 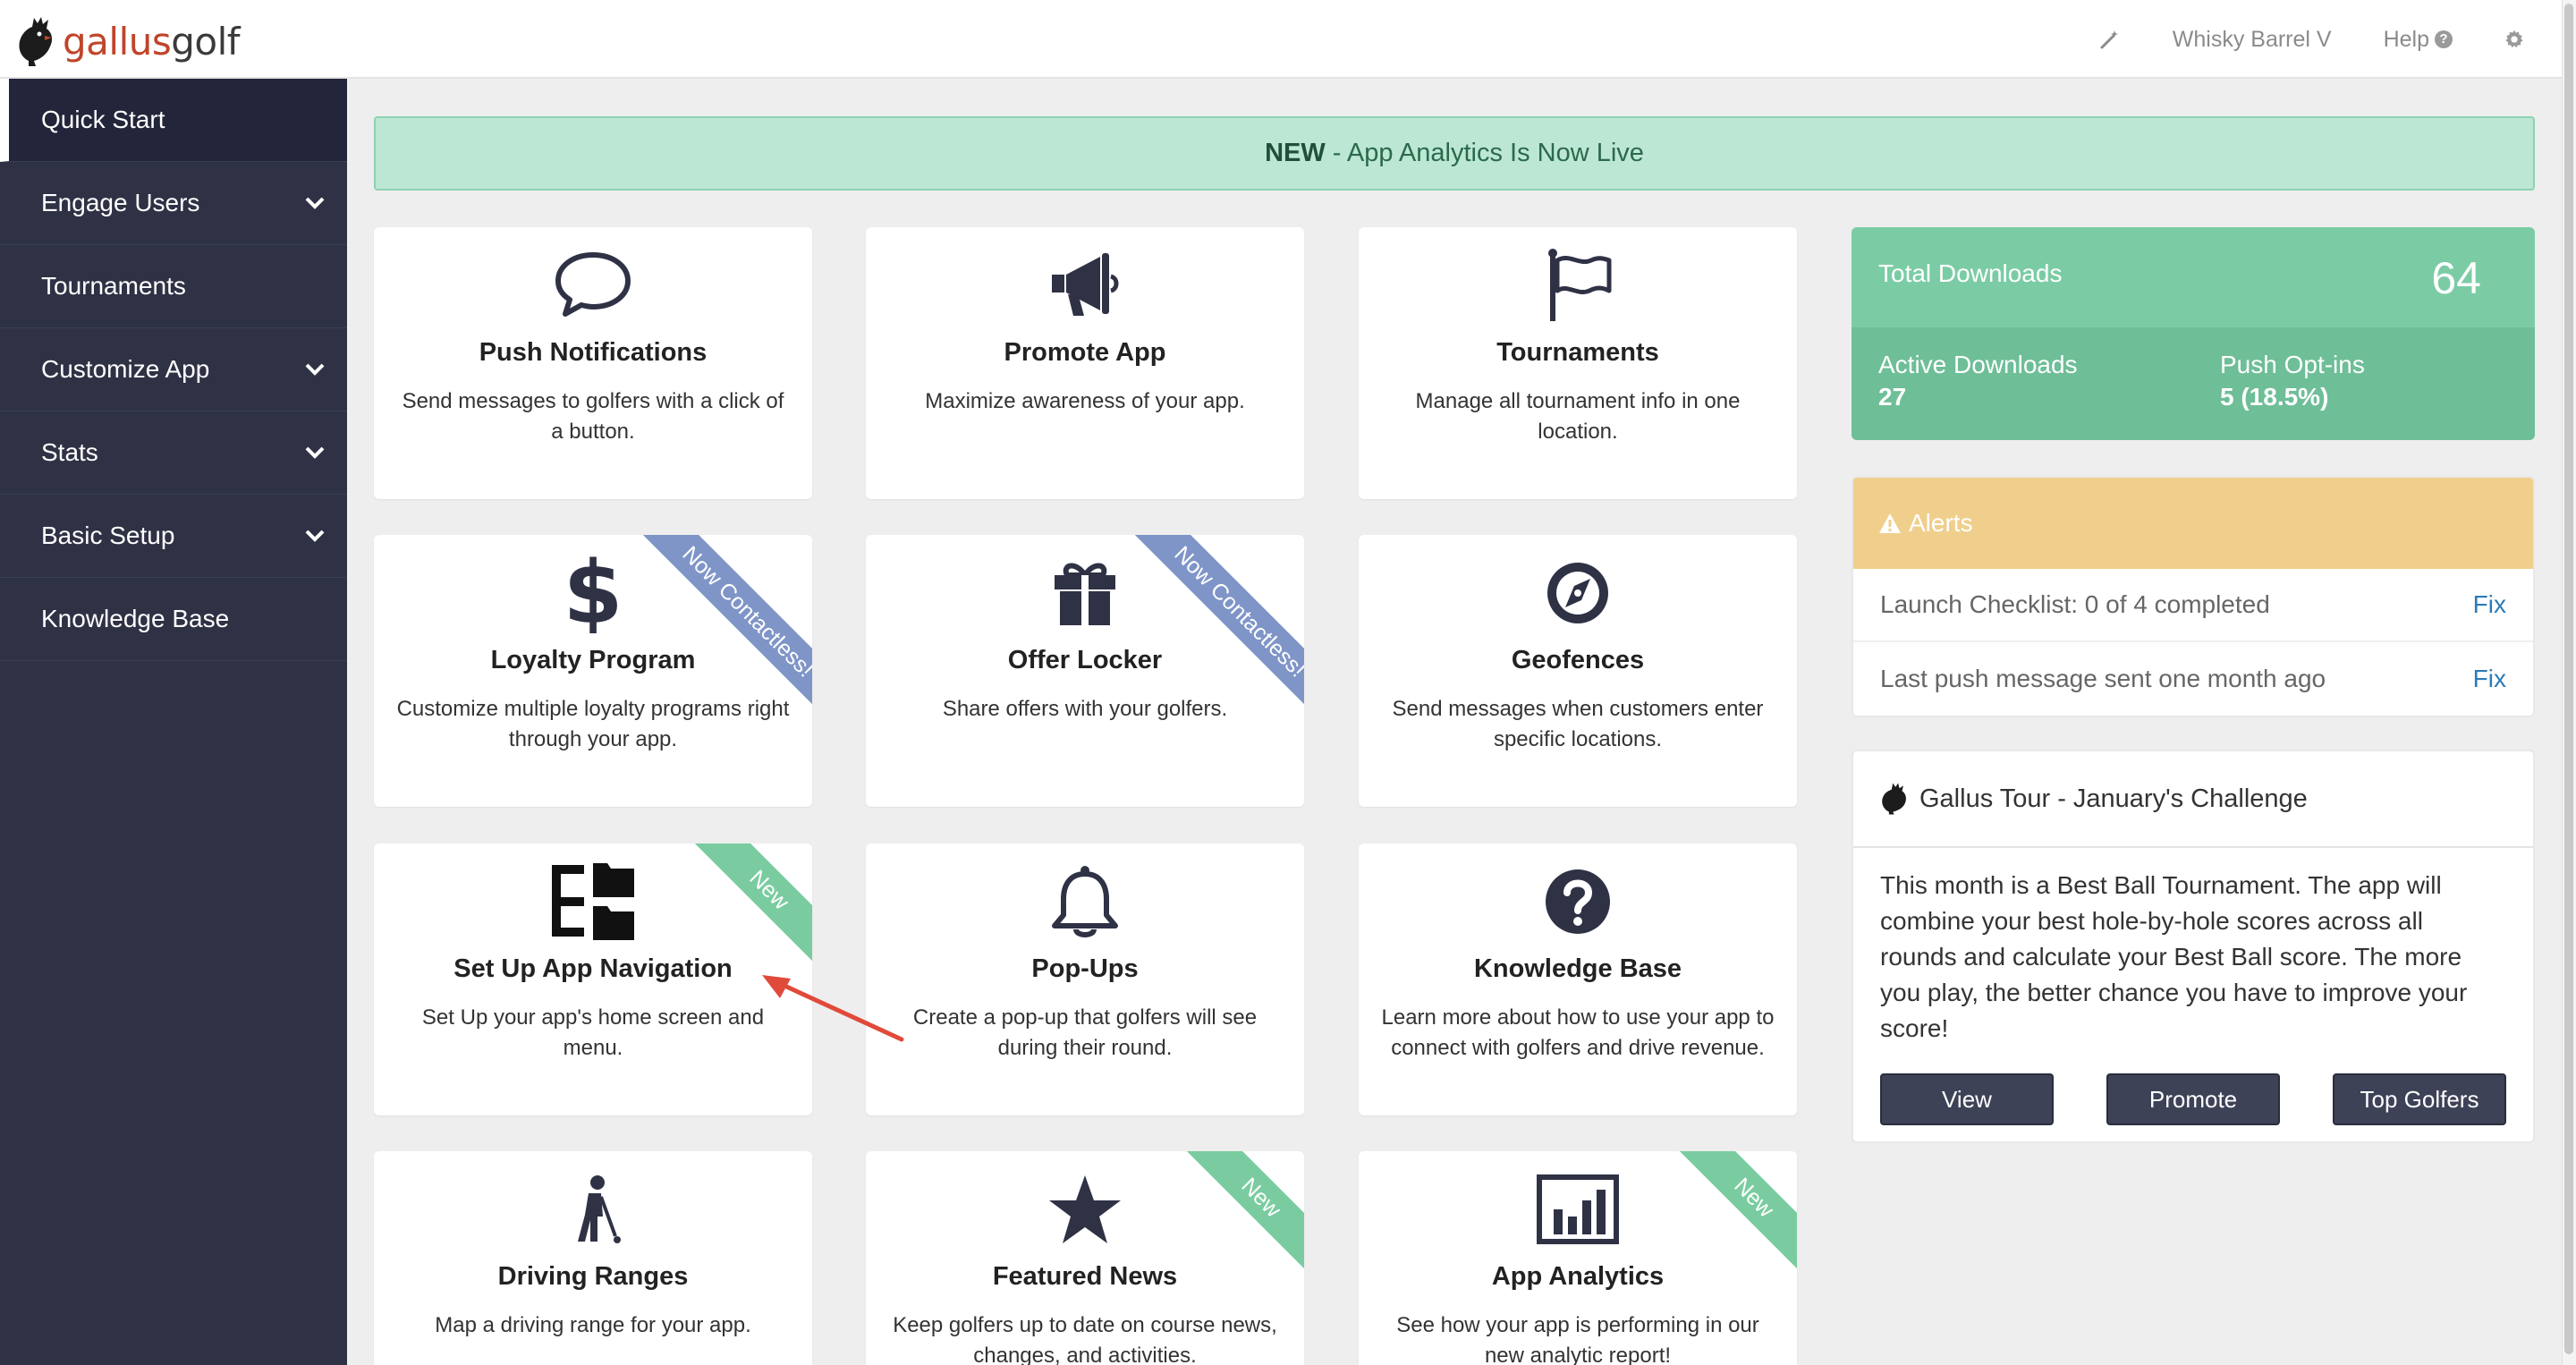 I want to click on help-menu: Help ?, so click(x=2418, y=40).